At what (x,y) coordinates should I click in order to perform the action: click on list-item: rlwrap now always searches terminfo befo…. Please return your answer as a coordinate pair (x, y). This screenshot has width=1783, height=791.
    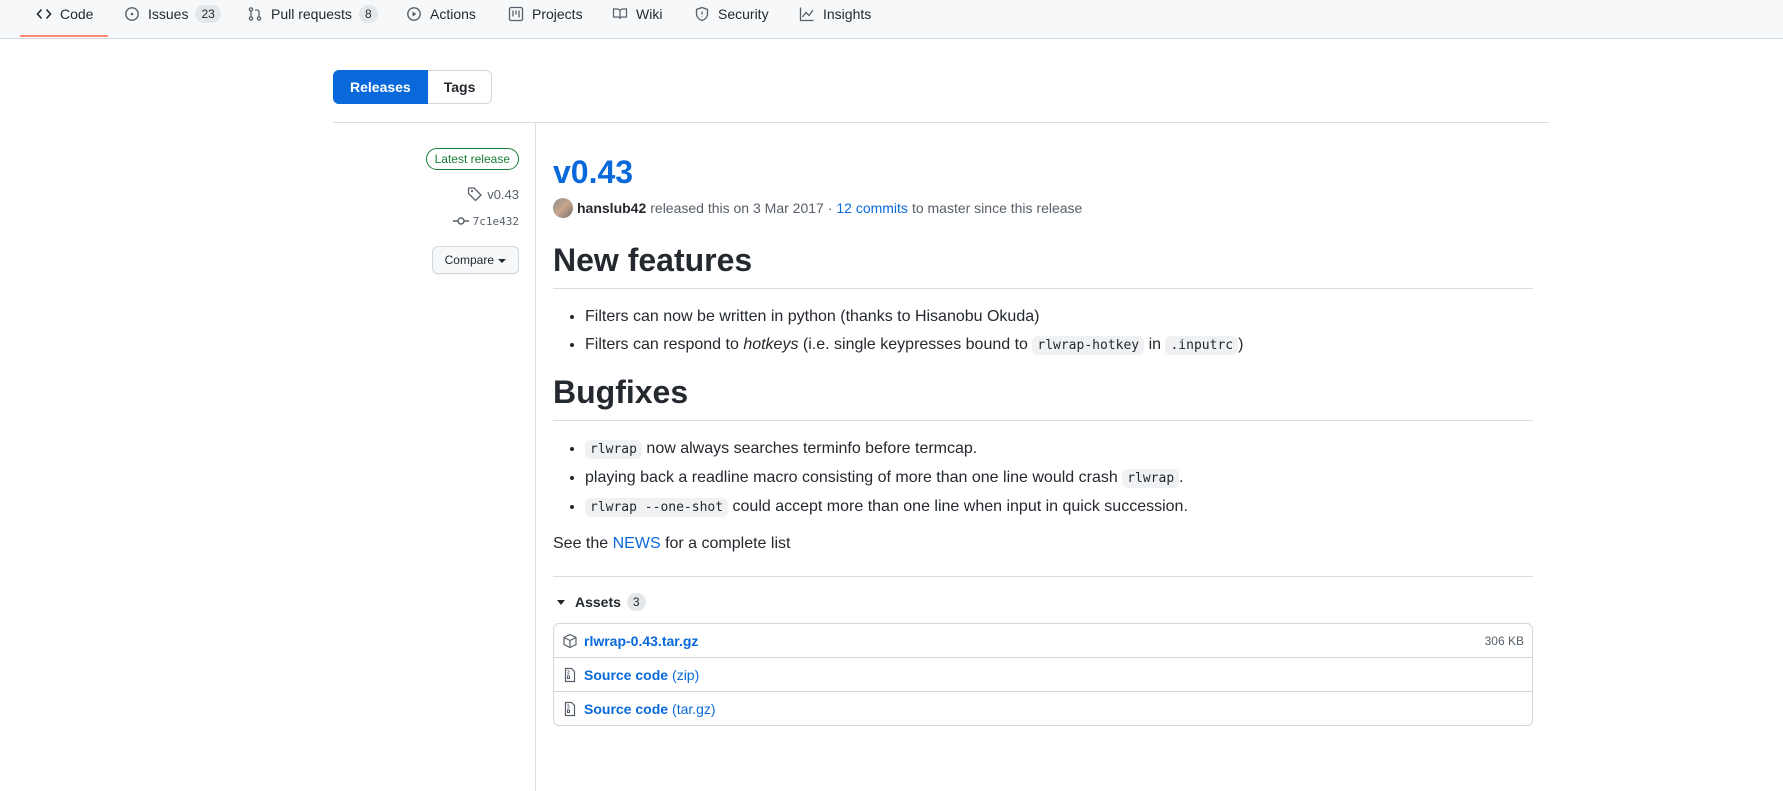
    Looking at the image, I should click on (1059, 449).